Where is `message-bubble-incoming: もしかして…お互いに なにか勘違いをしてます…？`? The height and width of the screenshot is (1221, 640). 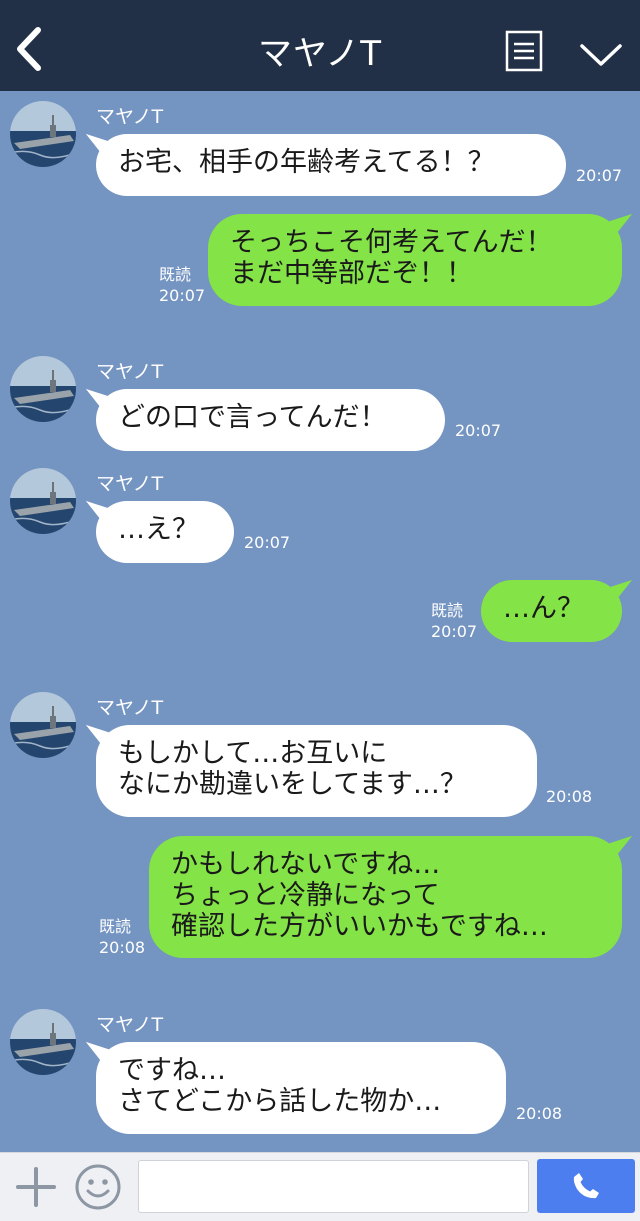 message-bubble-incoming: もしかして…お互いに なにか勘違いをしてます…？ is located at coordinates (316, 771).